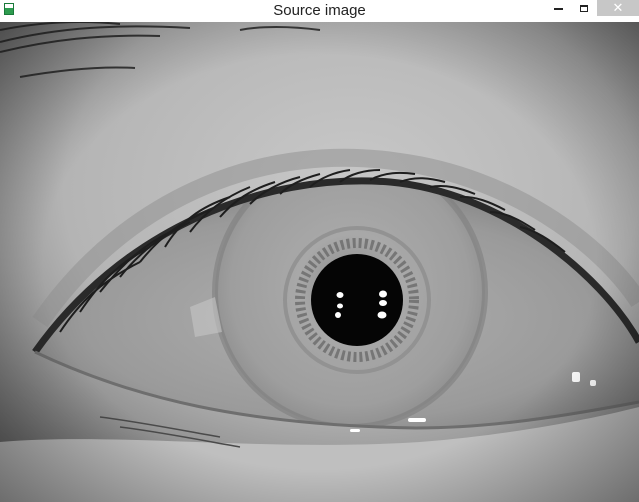 Image resolution: width=639 pixels, height=502 pixels. I want to click on minimize-icon, so click(558, 9).